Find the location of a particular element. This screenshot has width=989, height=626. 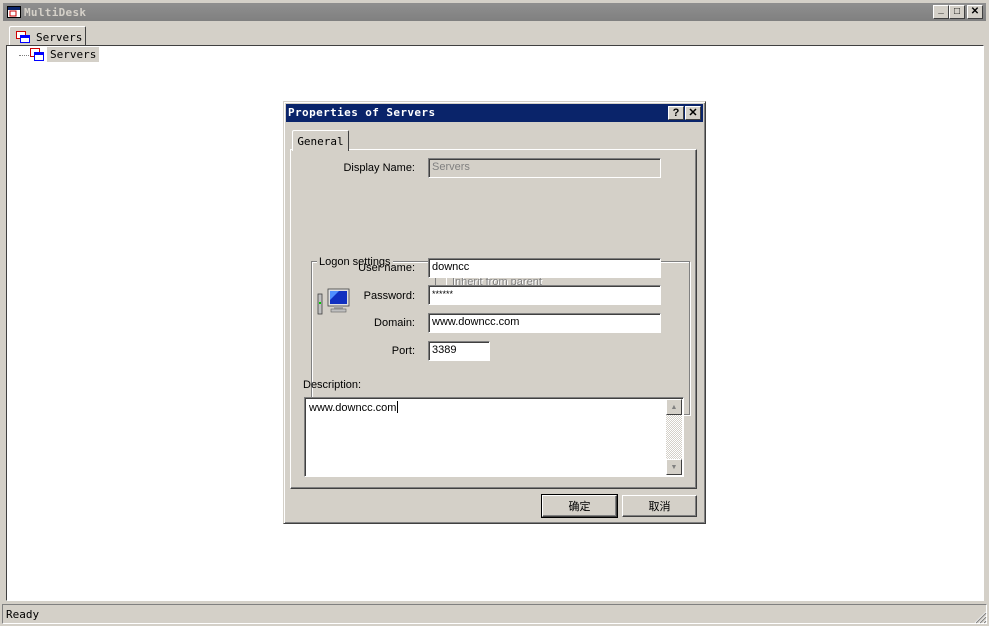

display-name-label: Display Name: is located at coordinates (379, 168).